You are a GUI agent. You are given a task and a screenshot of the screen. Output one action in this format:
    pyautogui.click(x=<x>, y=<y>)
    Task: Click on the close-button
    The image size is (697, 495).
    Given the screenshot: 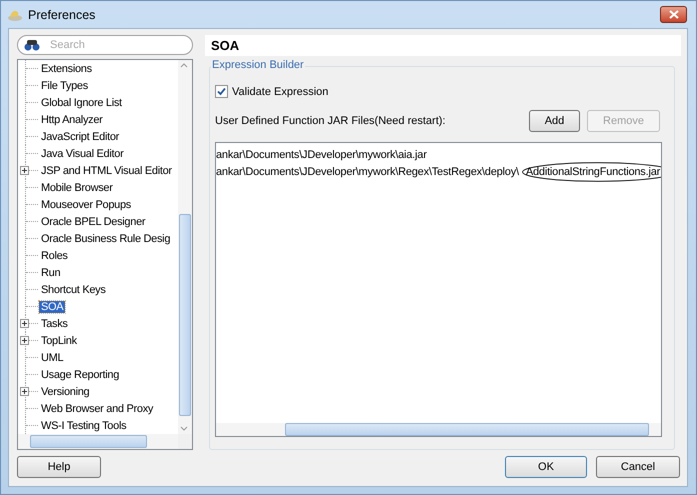 What is the action you would take?
    pyautogui.click(x=673, y=14)
    